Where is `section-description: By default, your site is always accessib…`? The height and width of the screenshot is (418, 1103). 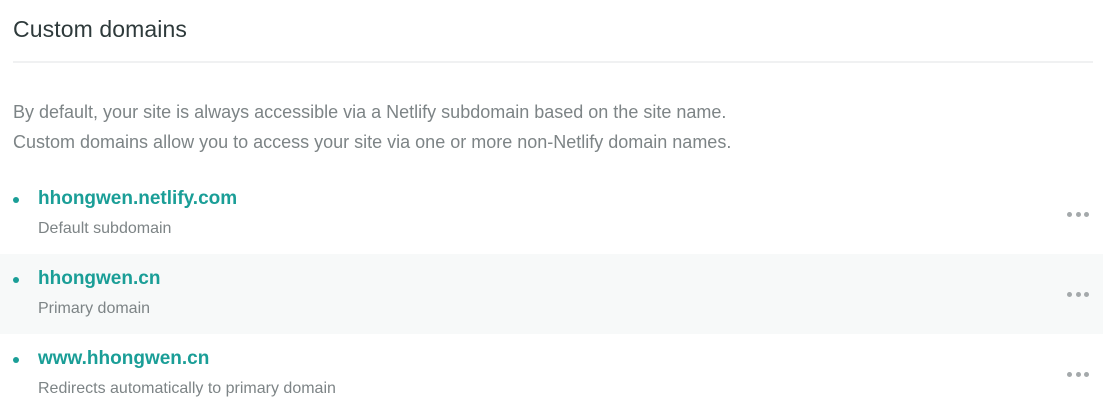 section-description: By default, your site is always accessib… is located at coordinates (548, 127).